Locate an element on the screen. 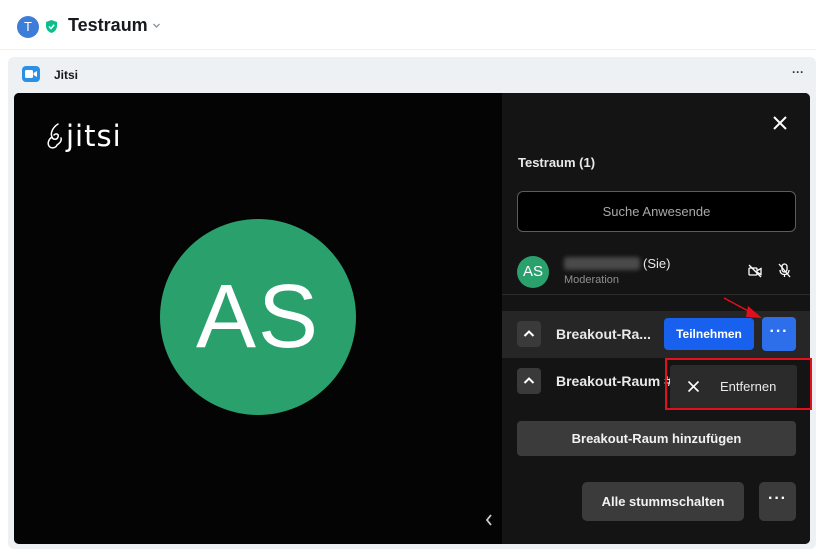 Image resolution: width=816 pixels, height=556 pixels. participants-title: Testraum (1) is located at coordinates (557, 162).